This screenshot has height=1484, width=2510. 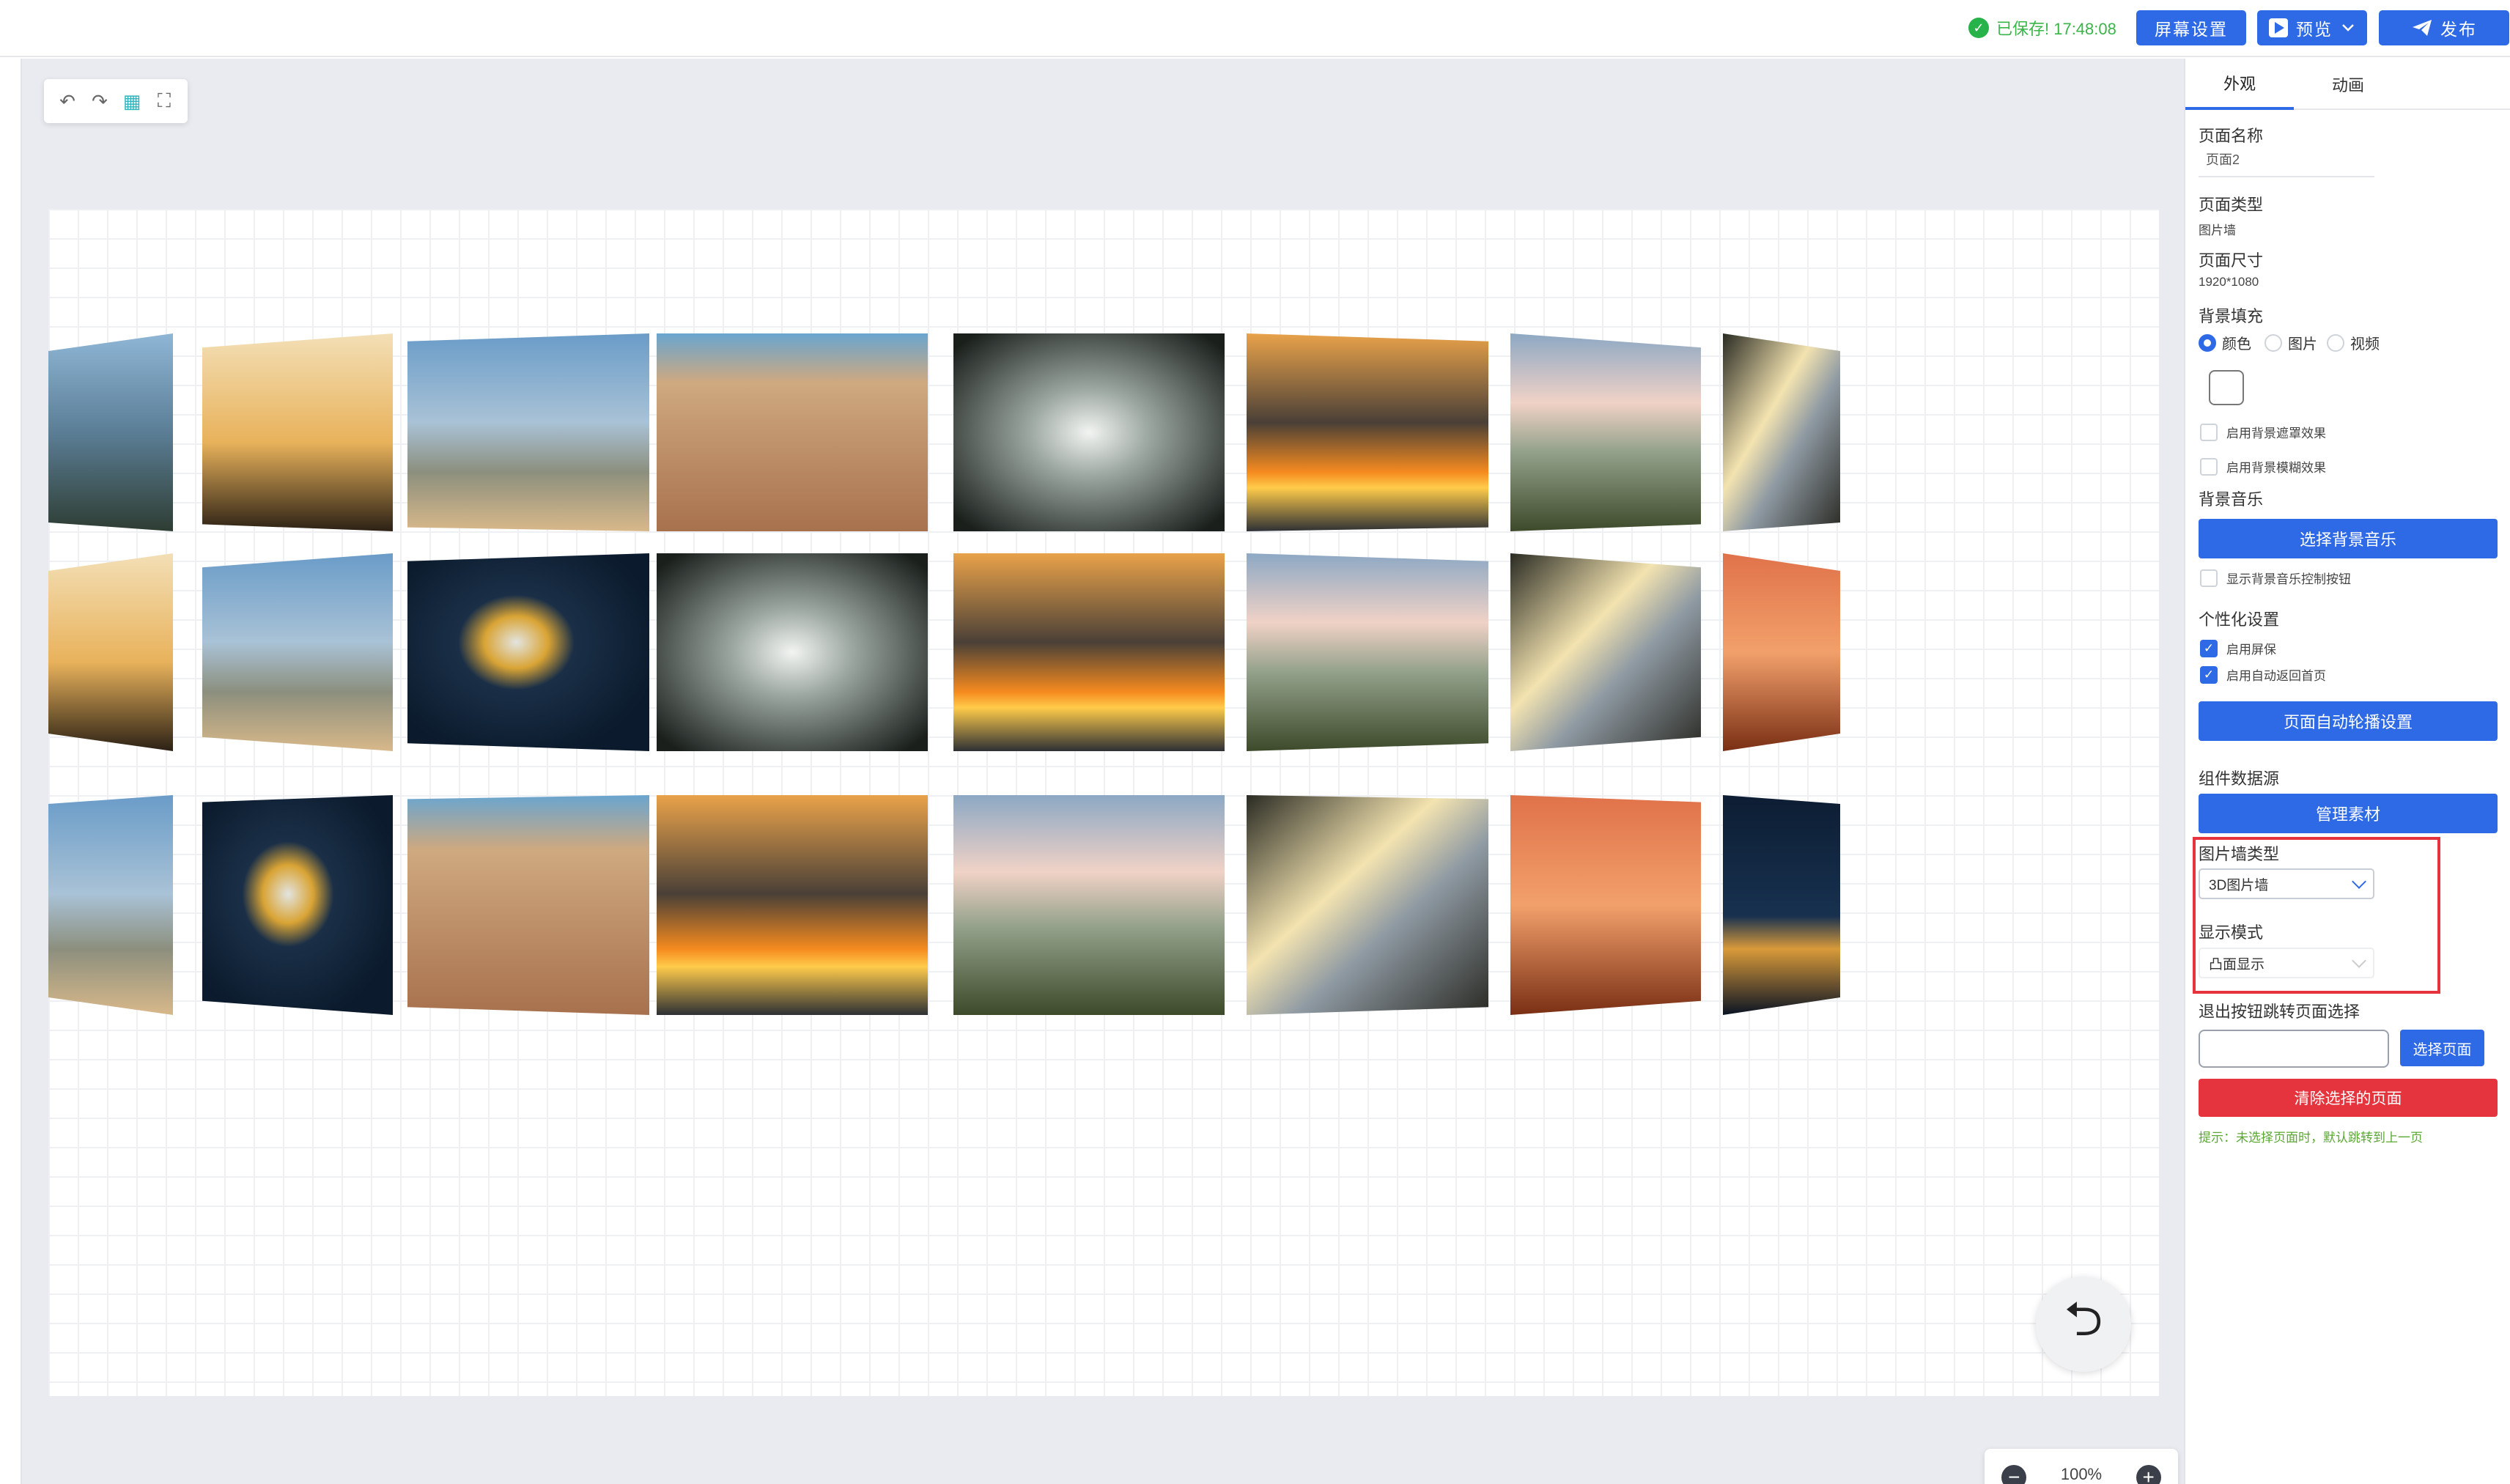 I want to click on annotation-highlight-box, so click(x=2316, y=916).